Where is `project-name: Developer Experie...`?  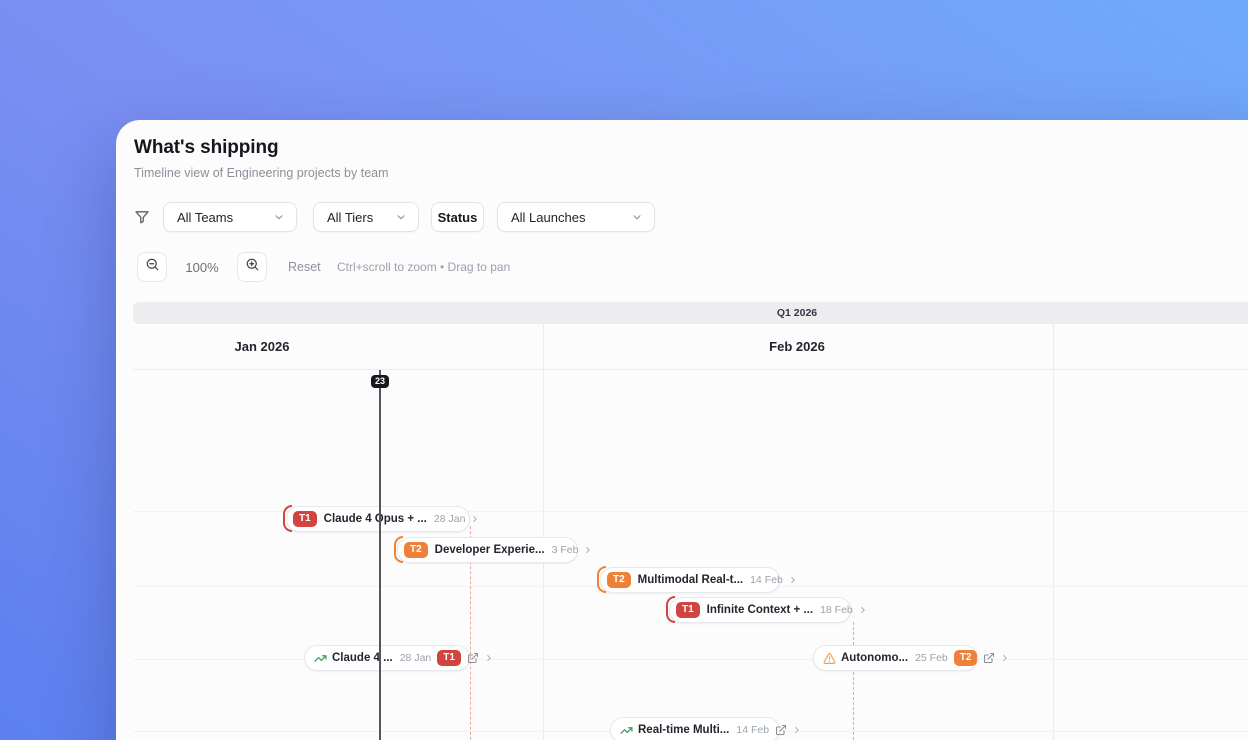
project-name: Developer Experie... is located at coordinates (489, 550).